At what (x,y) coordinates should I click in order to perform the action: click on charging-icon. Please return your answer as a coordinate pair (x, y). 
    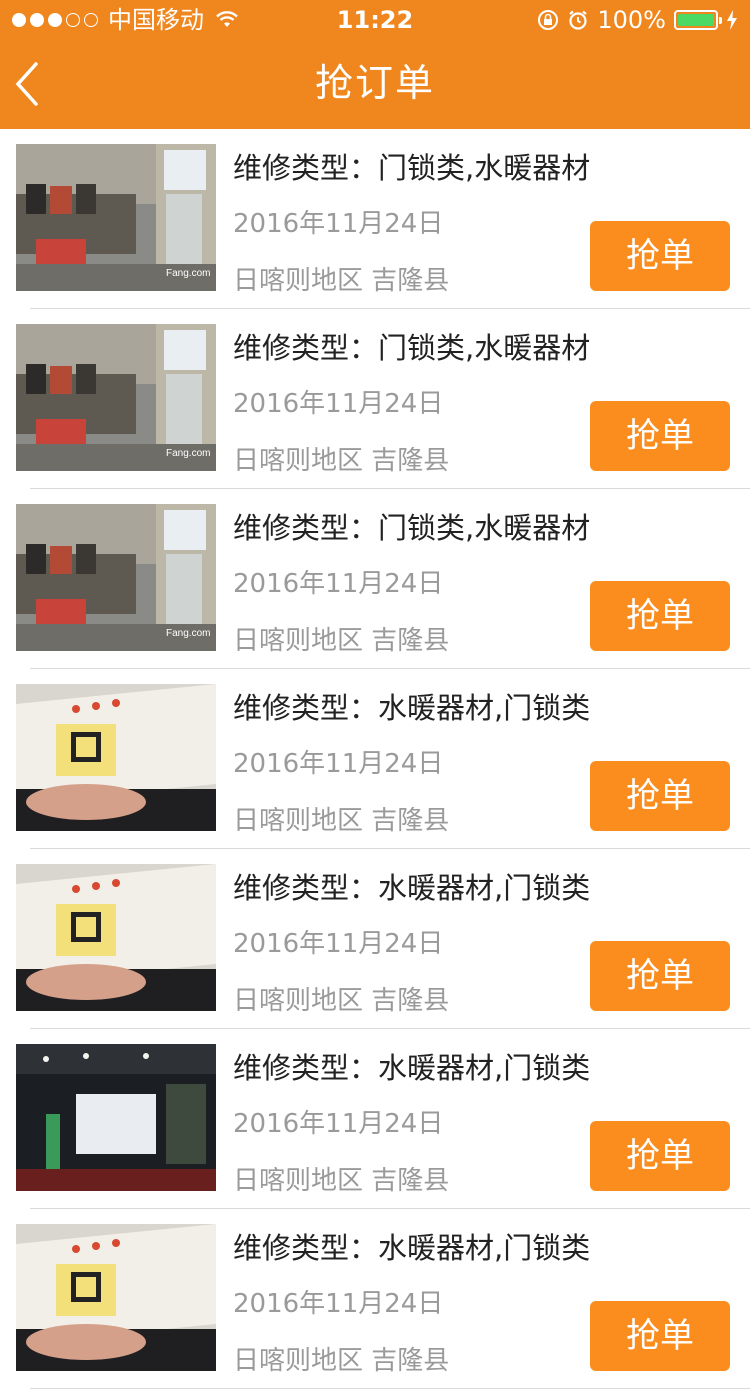
    Looking at the image, I should click on (732, 20).